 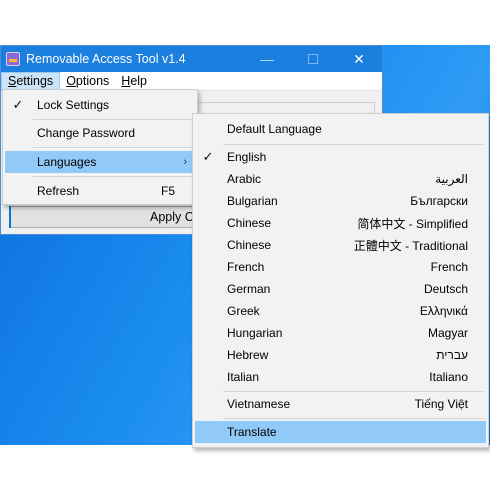 I want to click on menu-item-change-password: Change Password, so click(x=100, y=133).